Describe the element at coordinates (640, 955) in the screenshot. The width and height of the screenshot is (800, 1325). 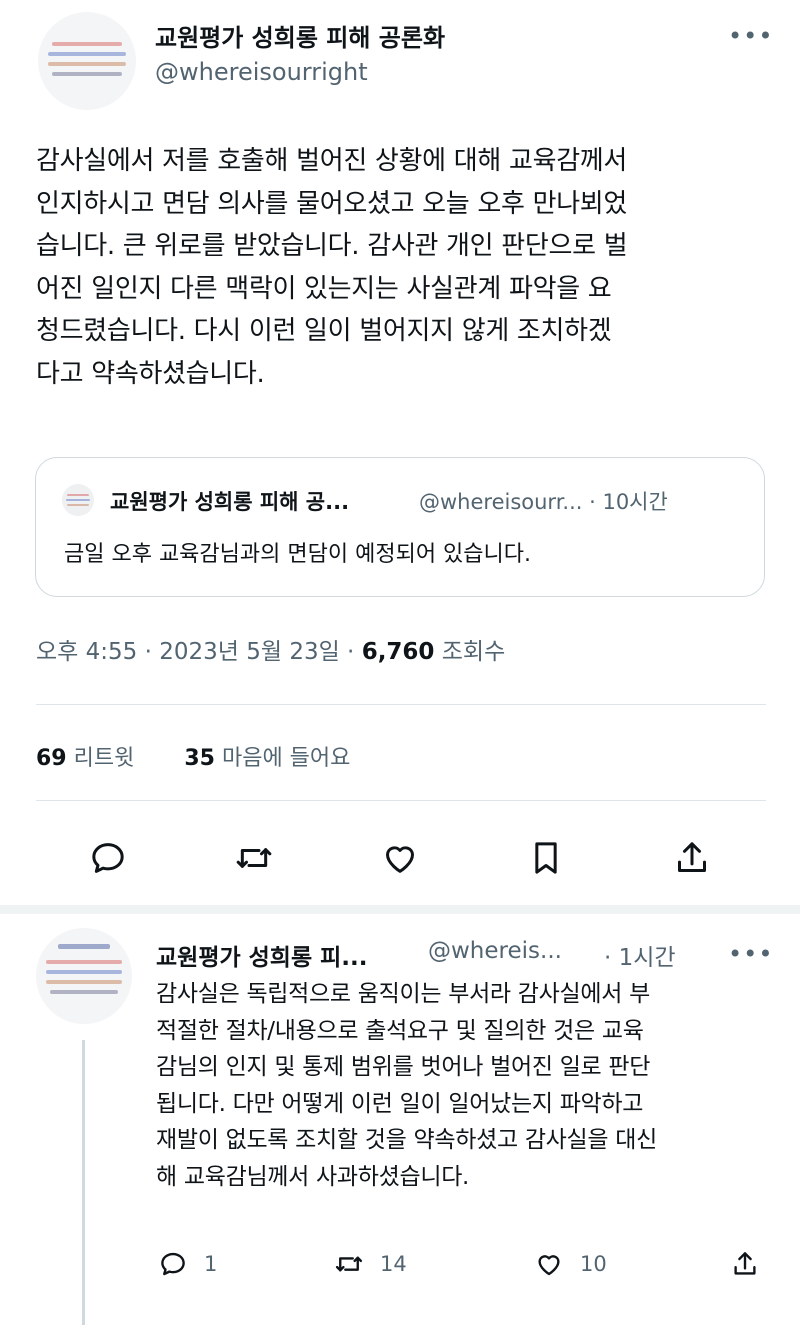
I see `reply-time: · 1시간` at that location.